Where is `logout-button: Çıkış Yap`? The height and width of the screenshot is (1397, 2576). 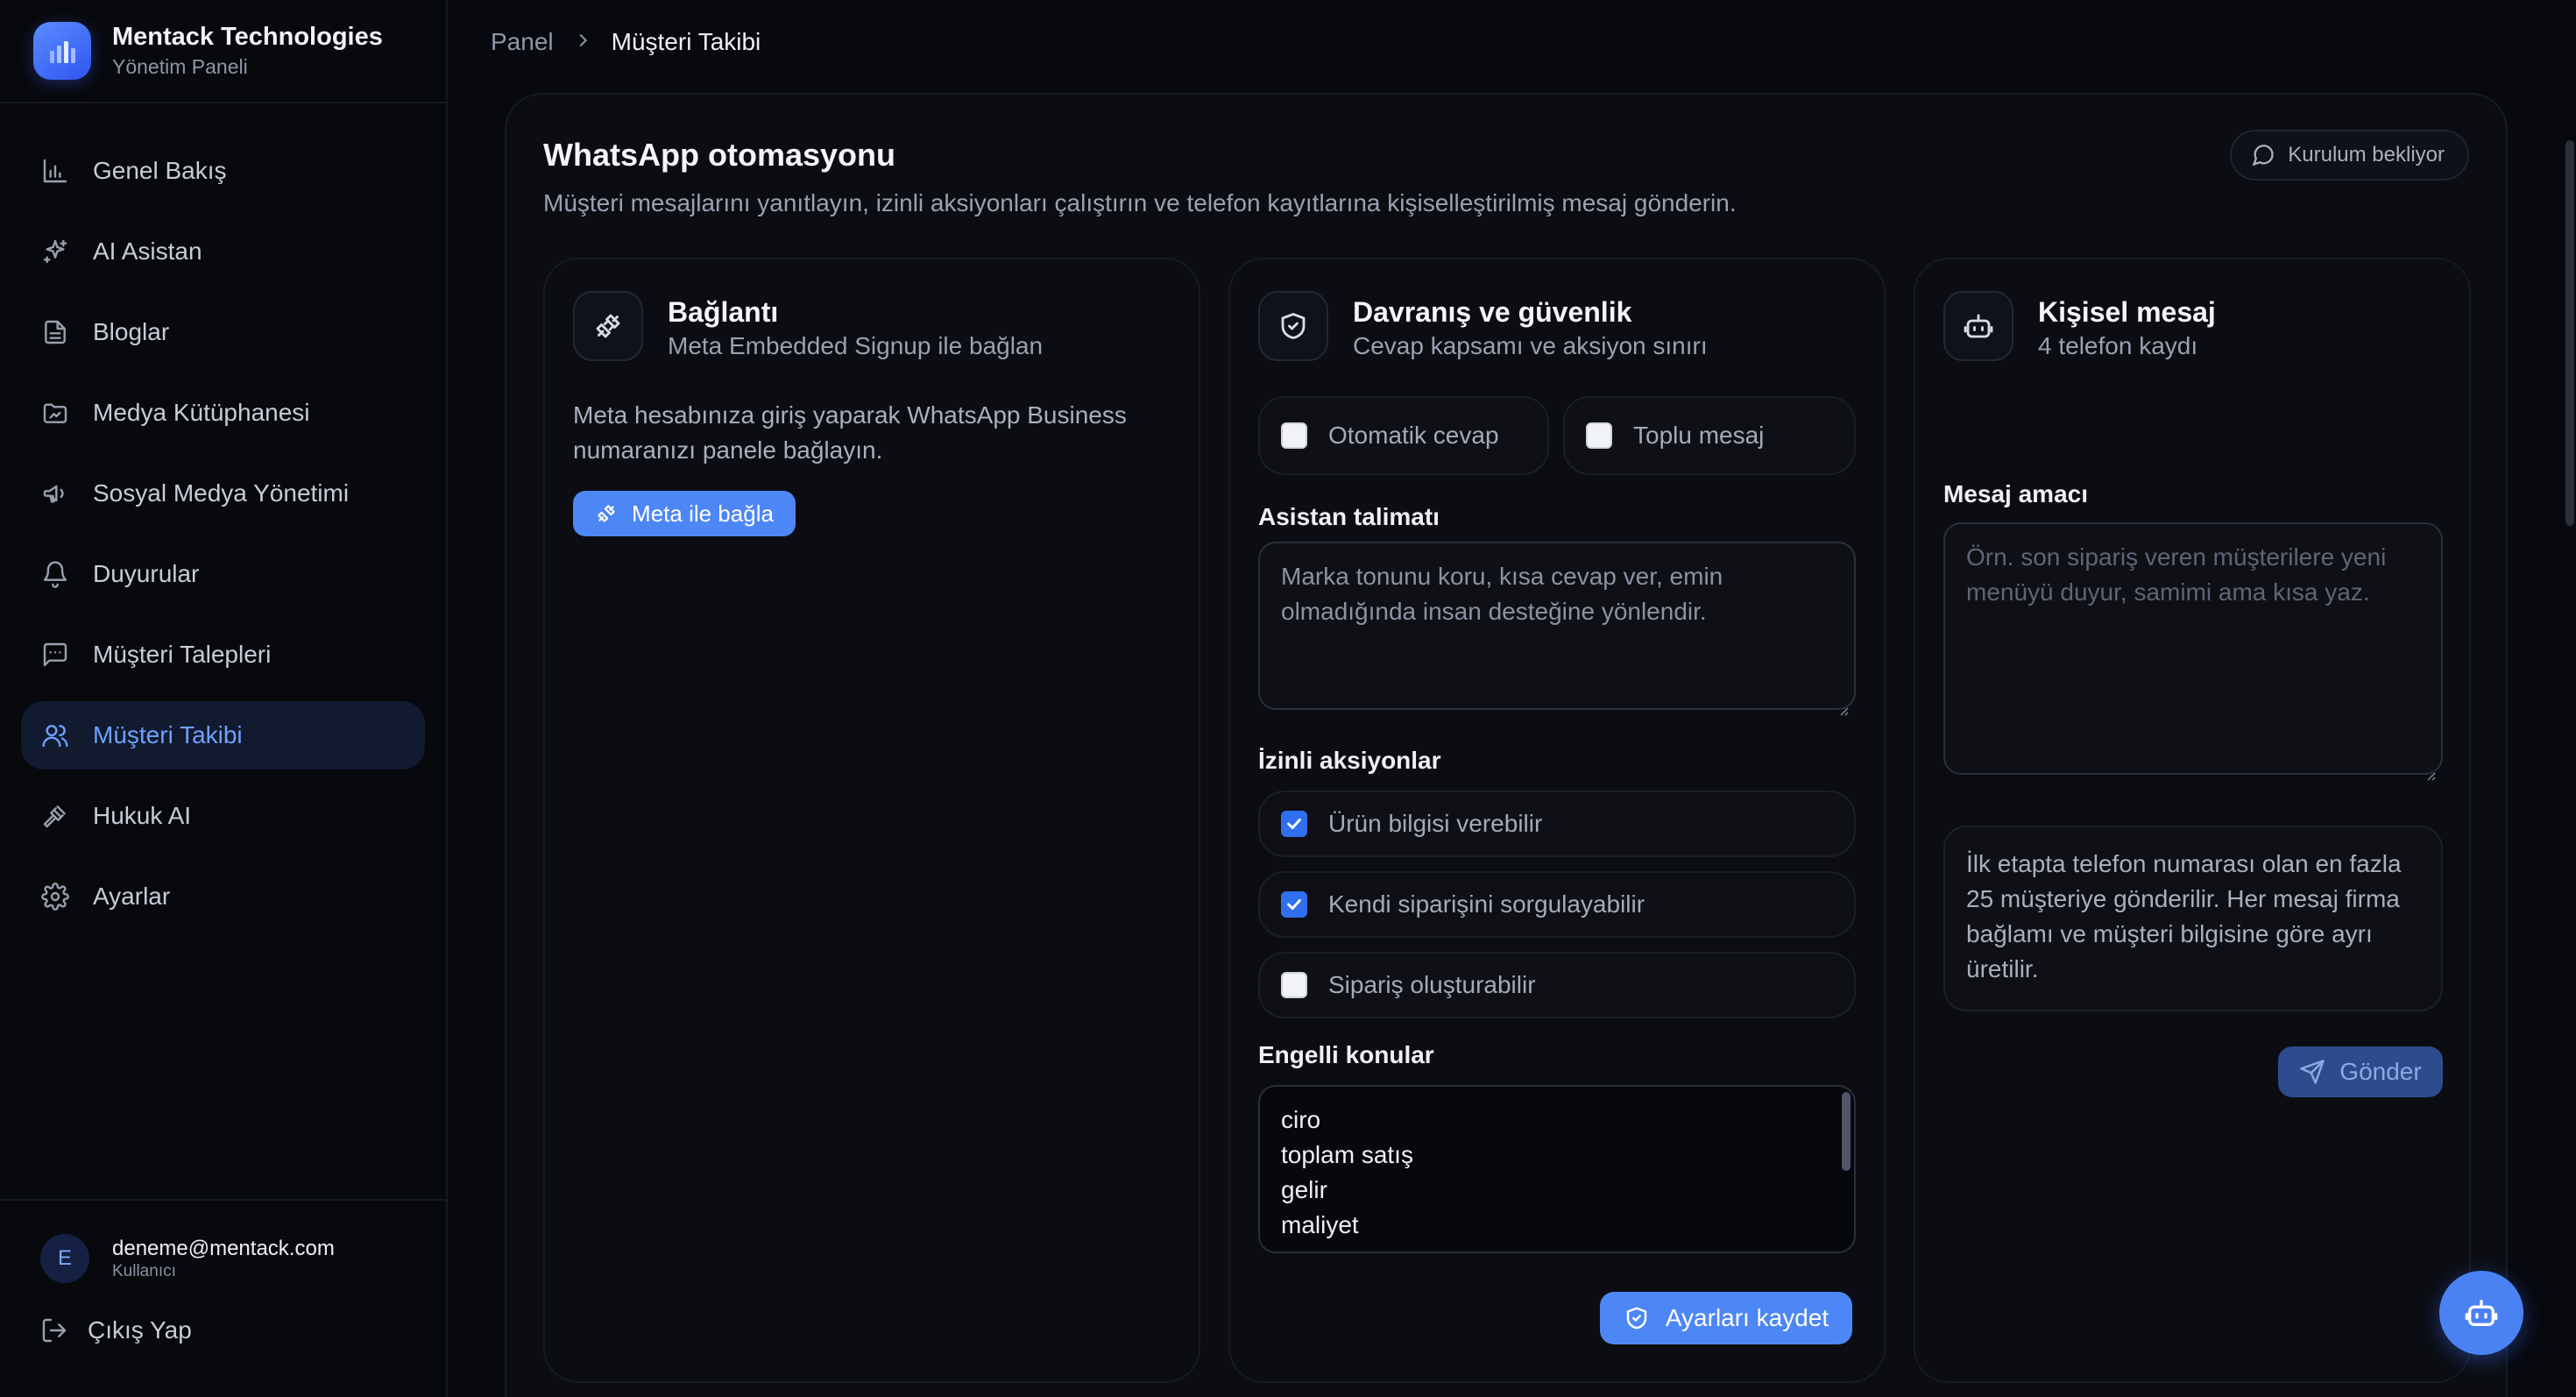 logout-button: Çıkış Yap is located at coordinates (223, 1313).